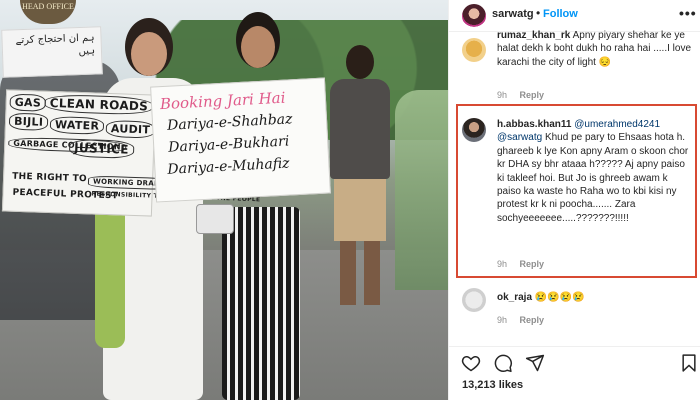  Describe the element at coordinates (688, 13) in the screenshot. I see `more-horizontal-icon: •••` at that location.